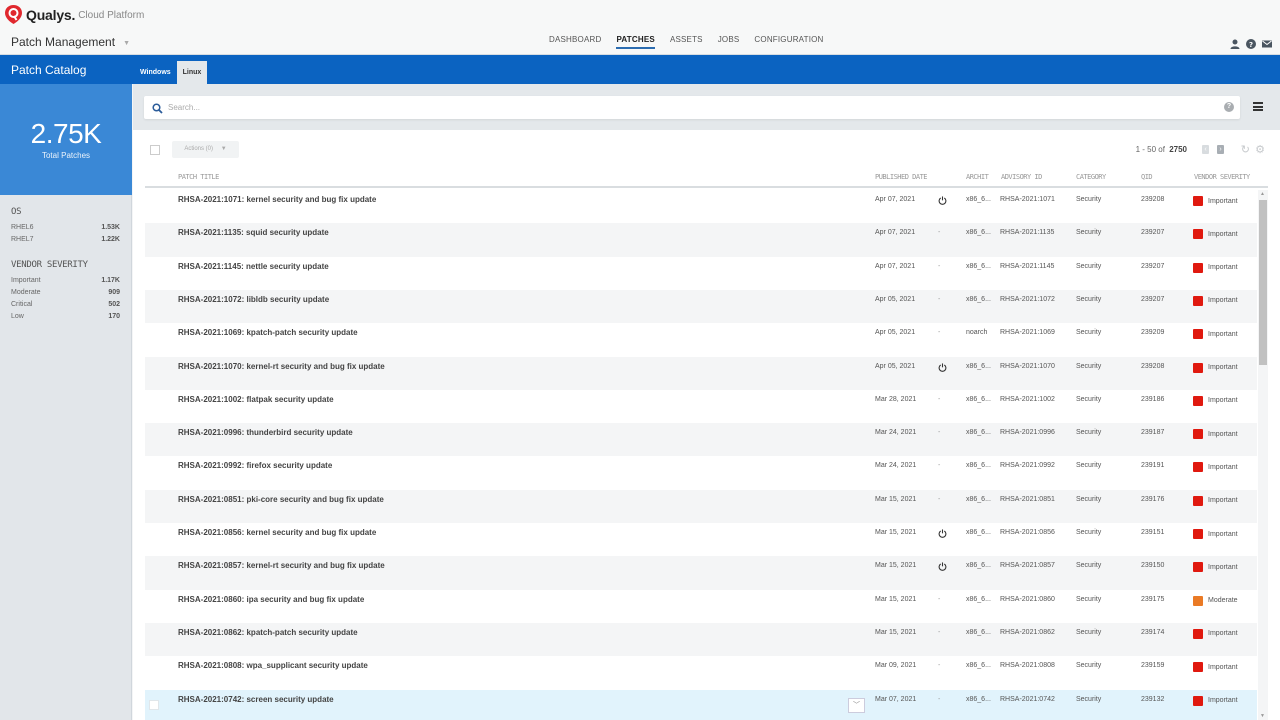  I want to click on scroll-down-icon: ▼, so click(1262, 716).